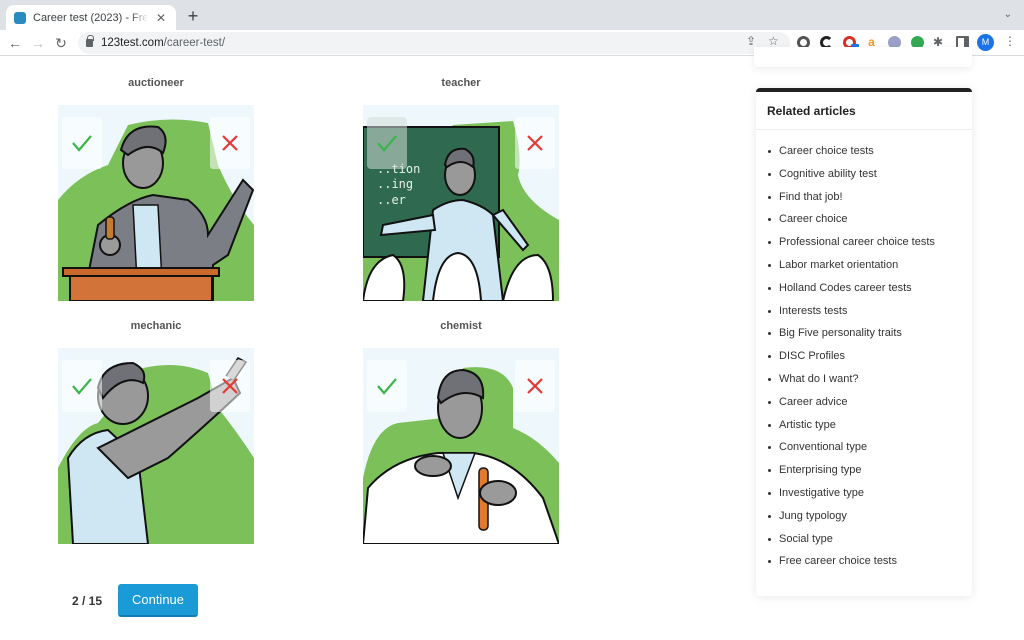 This screenshot has width=1024, height=640. Describe the element at coordinates (773, 41) in the screenshot. I see `bookmark-star-icon: ☆` at that location.